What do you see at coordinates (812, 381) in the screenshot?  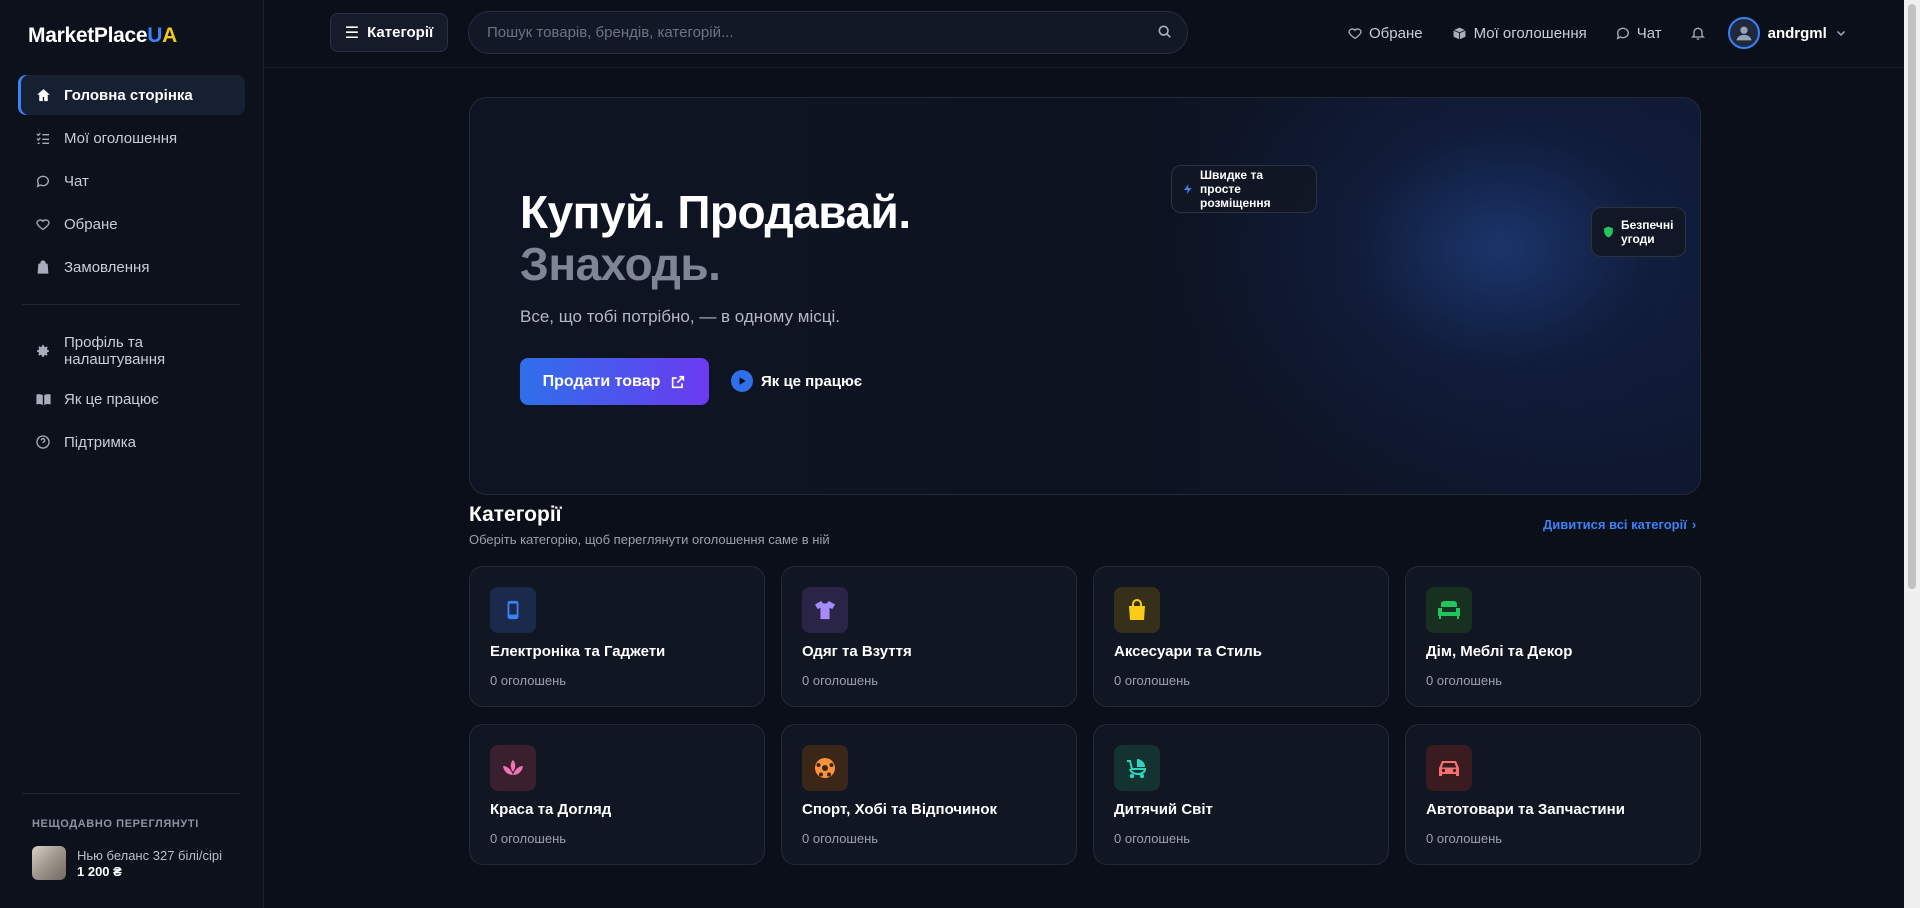 I see `how-it-works-label: Як це працює` at bounding box center [812, 381].